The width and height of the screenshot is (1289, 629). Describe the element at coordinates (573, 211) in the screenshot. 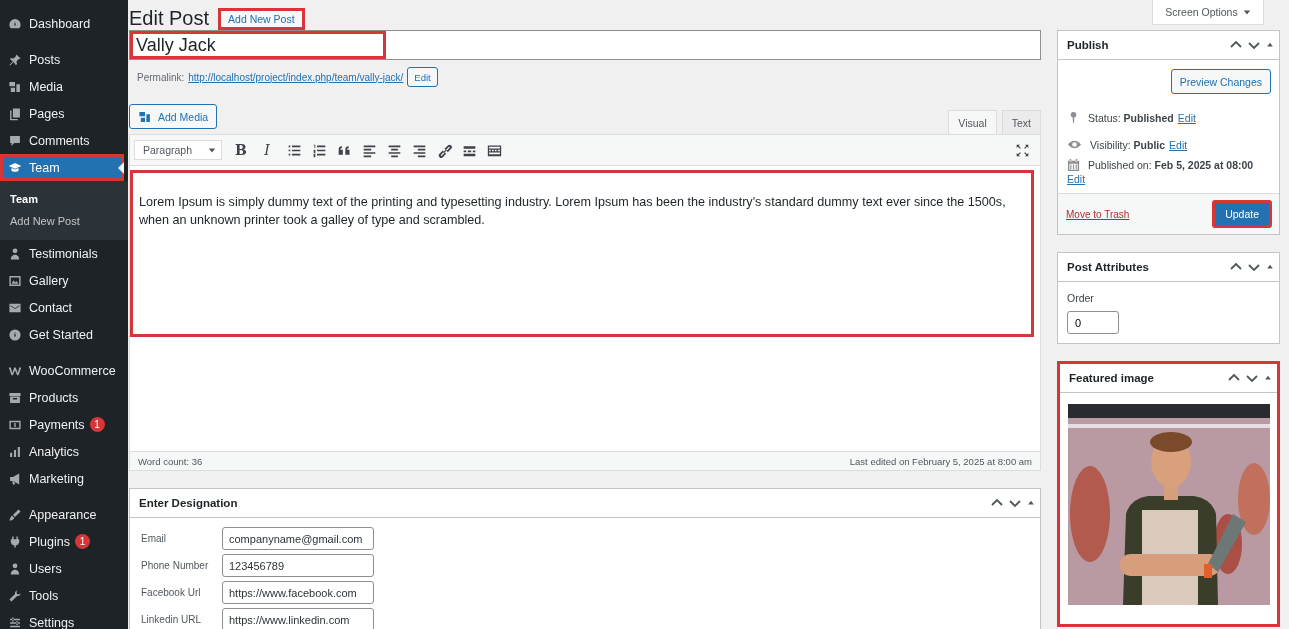

I see `post-body-text: Lorem Ipsum is simply dummy text of the printing and typesetting industry. Lorem Ipsum has been the industry's standard dummy text ever since the 1500s, when an unknown printer took a galley of type and scrambled.` at that location.